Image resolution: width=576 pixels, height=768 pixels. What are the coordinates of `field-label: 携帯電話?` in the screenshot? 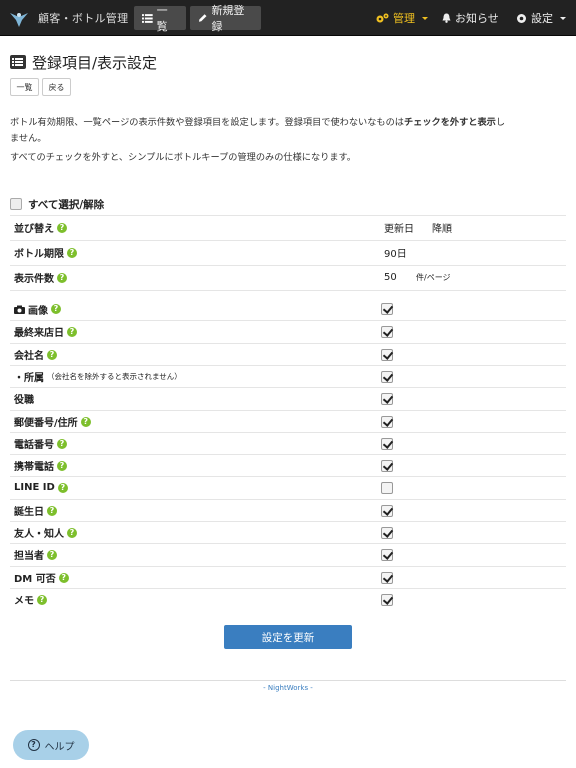 It's located at (40, 465).